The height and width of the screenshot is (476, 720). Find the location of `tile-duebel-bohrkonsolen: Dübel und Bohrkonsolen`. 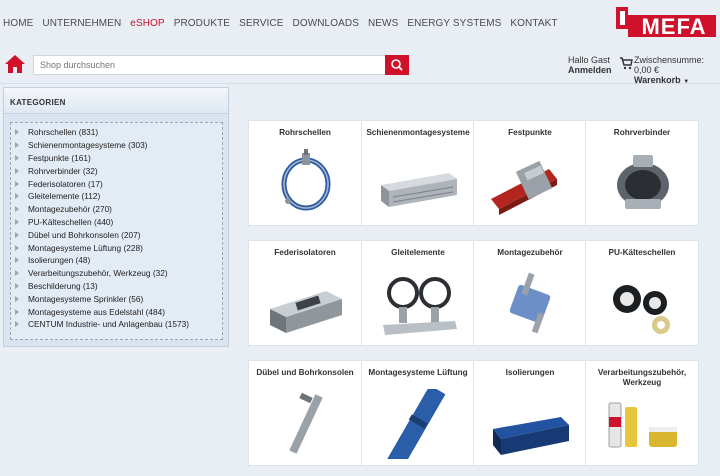

tile-duebel-bohrkonsolen: Dübel und Bohrkonsolen is located at coordinates (305, 413).